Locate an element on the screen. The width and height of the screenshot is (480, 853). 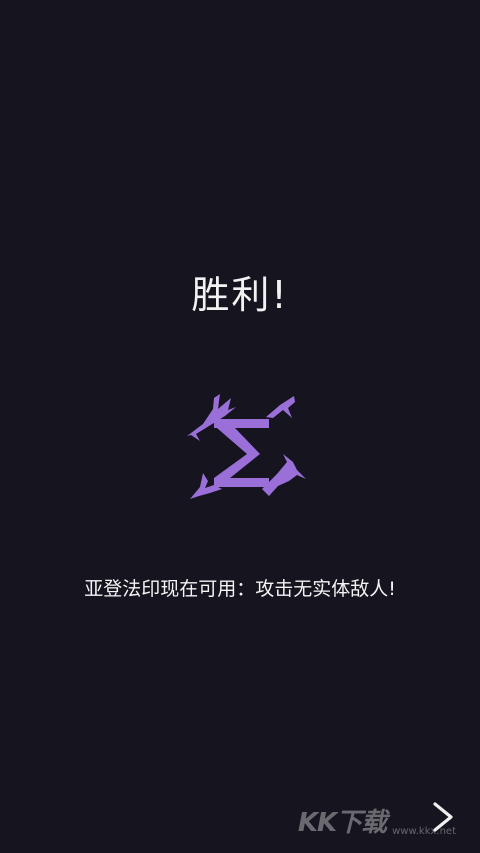
yrden-sign-icon is located at coordinates (246, 446).